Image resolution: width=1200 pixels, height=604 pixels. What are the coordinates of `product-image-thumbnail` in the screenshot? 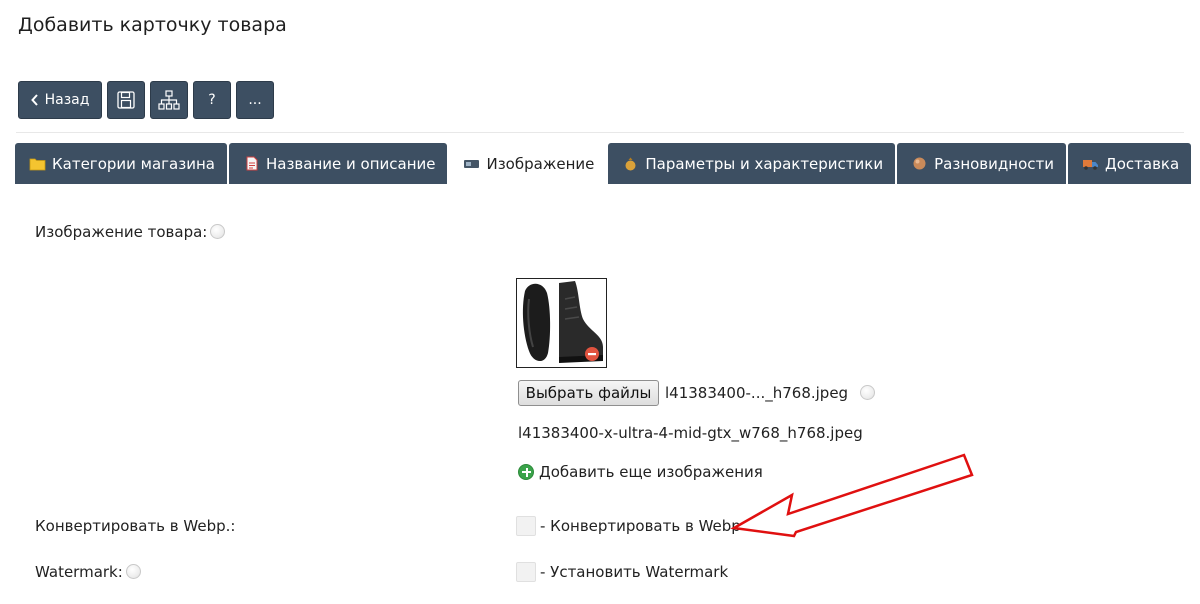 It's located at (561, 323).